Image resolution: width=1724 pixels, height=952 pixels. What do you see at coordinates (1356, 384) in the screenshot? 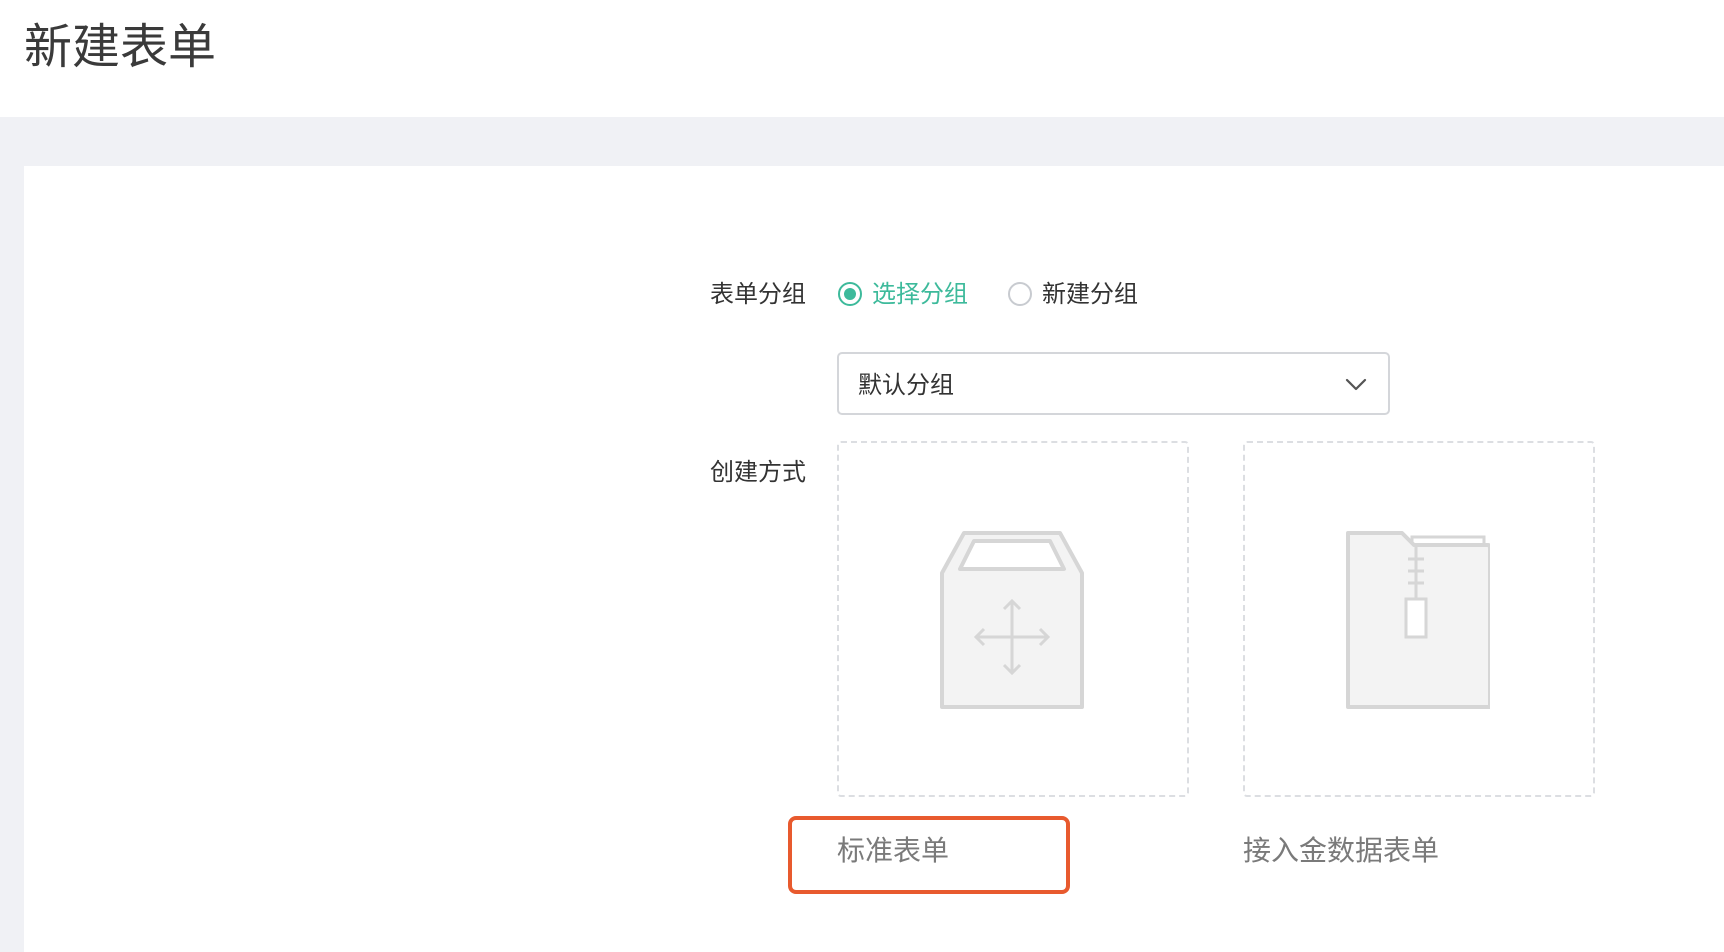
I see `chevron-down-icon` at bounding box center [1356, 384].